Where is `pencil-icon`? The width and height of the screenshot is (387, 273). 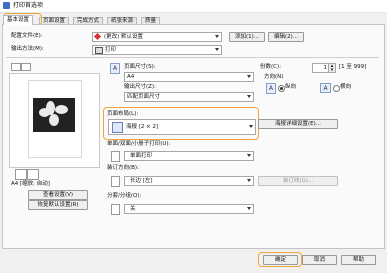 pencil-icon is located at coordinates (97, 37).